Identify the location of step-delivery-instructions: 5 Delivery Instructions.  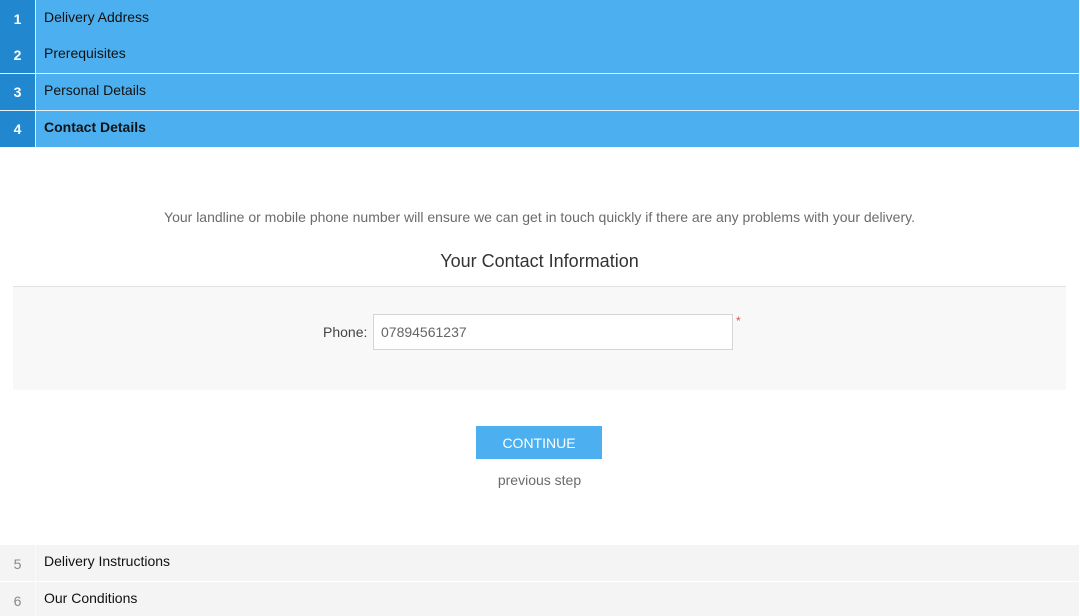
(539, 563).